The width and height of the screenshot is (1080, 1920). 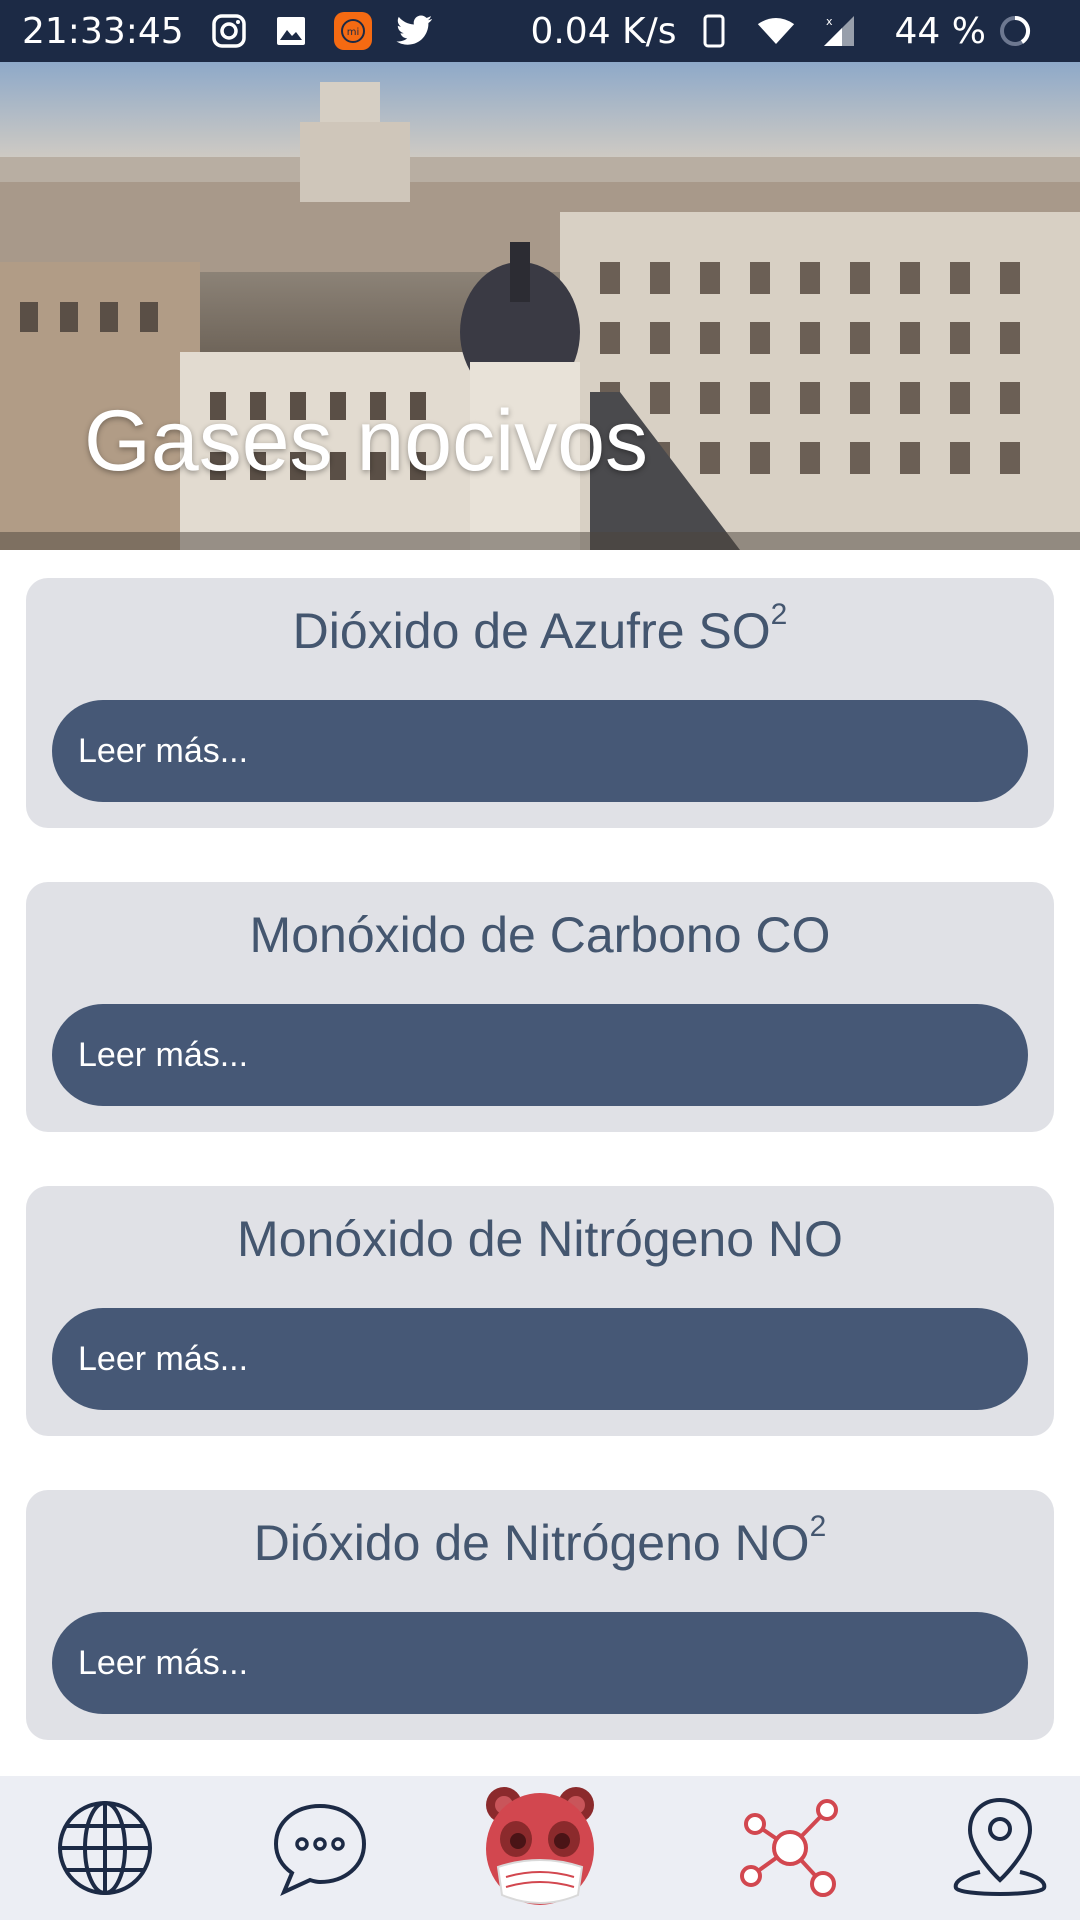 I want to click on battery-percent: 44 %, so click(x=940, y=31).